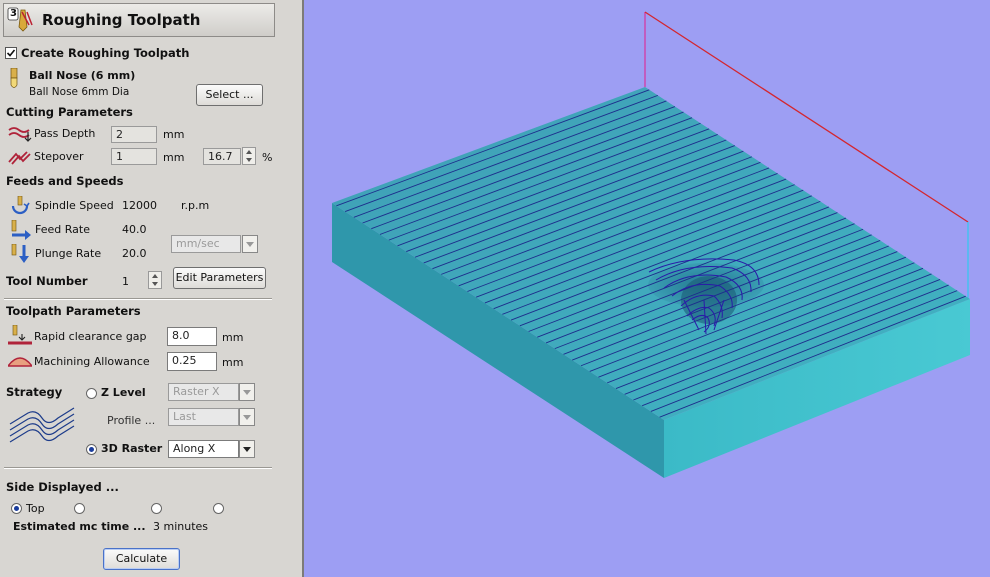  Describe the element at coordinates (14, 80) in the screenshot. I see `ball-nose-tool-icon` at that location.